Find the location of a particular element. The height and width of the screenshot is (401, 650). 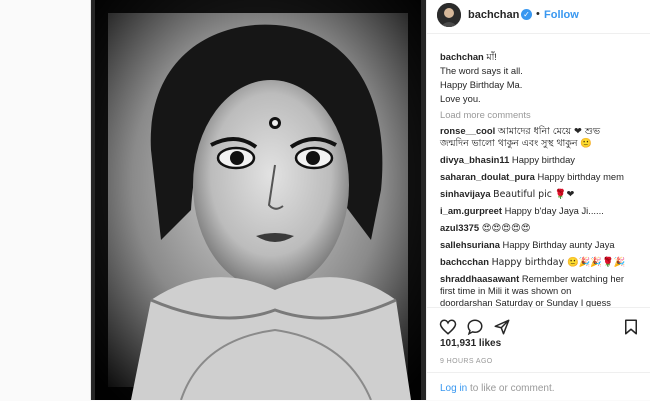

comment-item: first time in Mili it was shown on is located at coordinates (505, 291).